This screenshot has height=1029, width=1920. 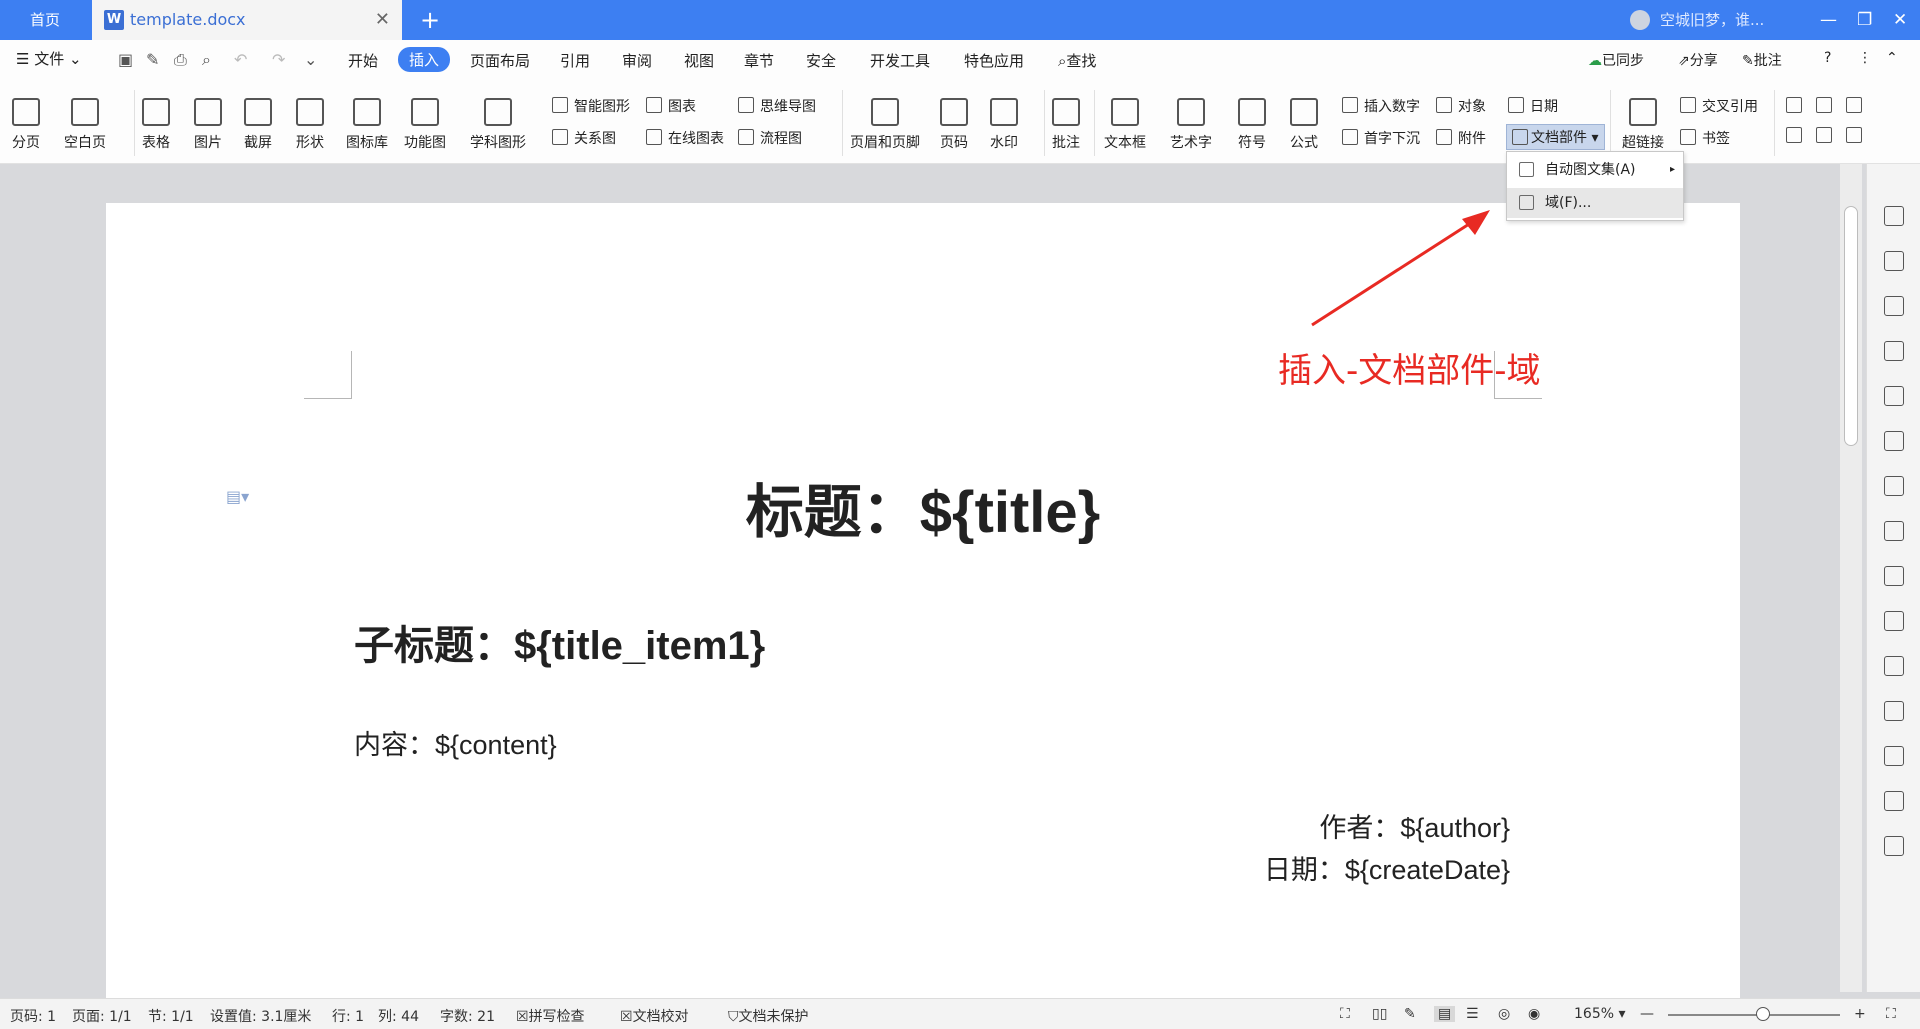 I want to click on status-col: 列: 44, so click(x=398, y=1016).